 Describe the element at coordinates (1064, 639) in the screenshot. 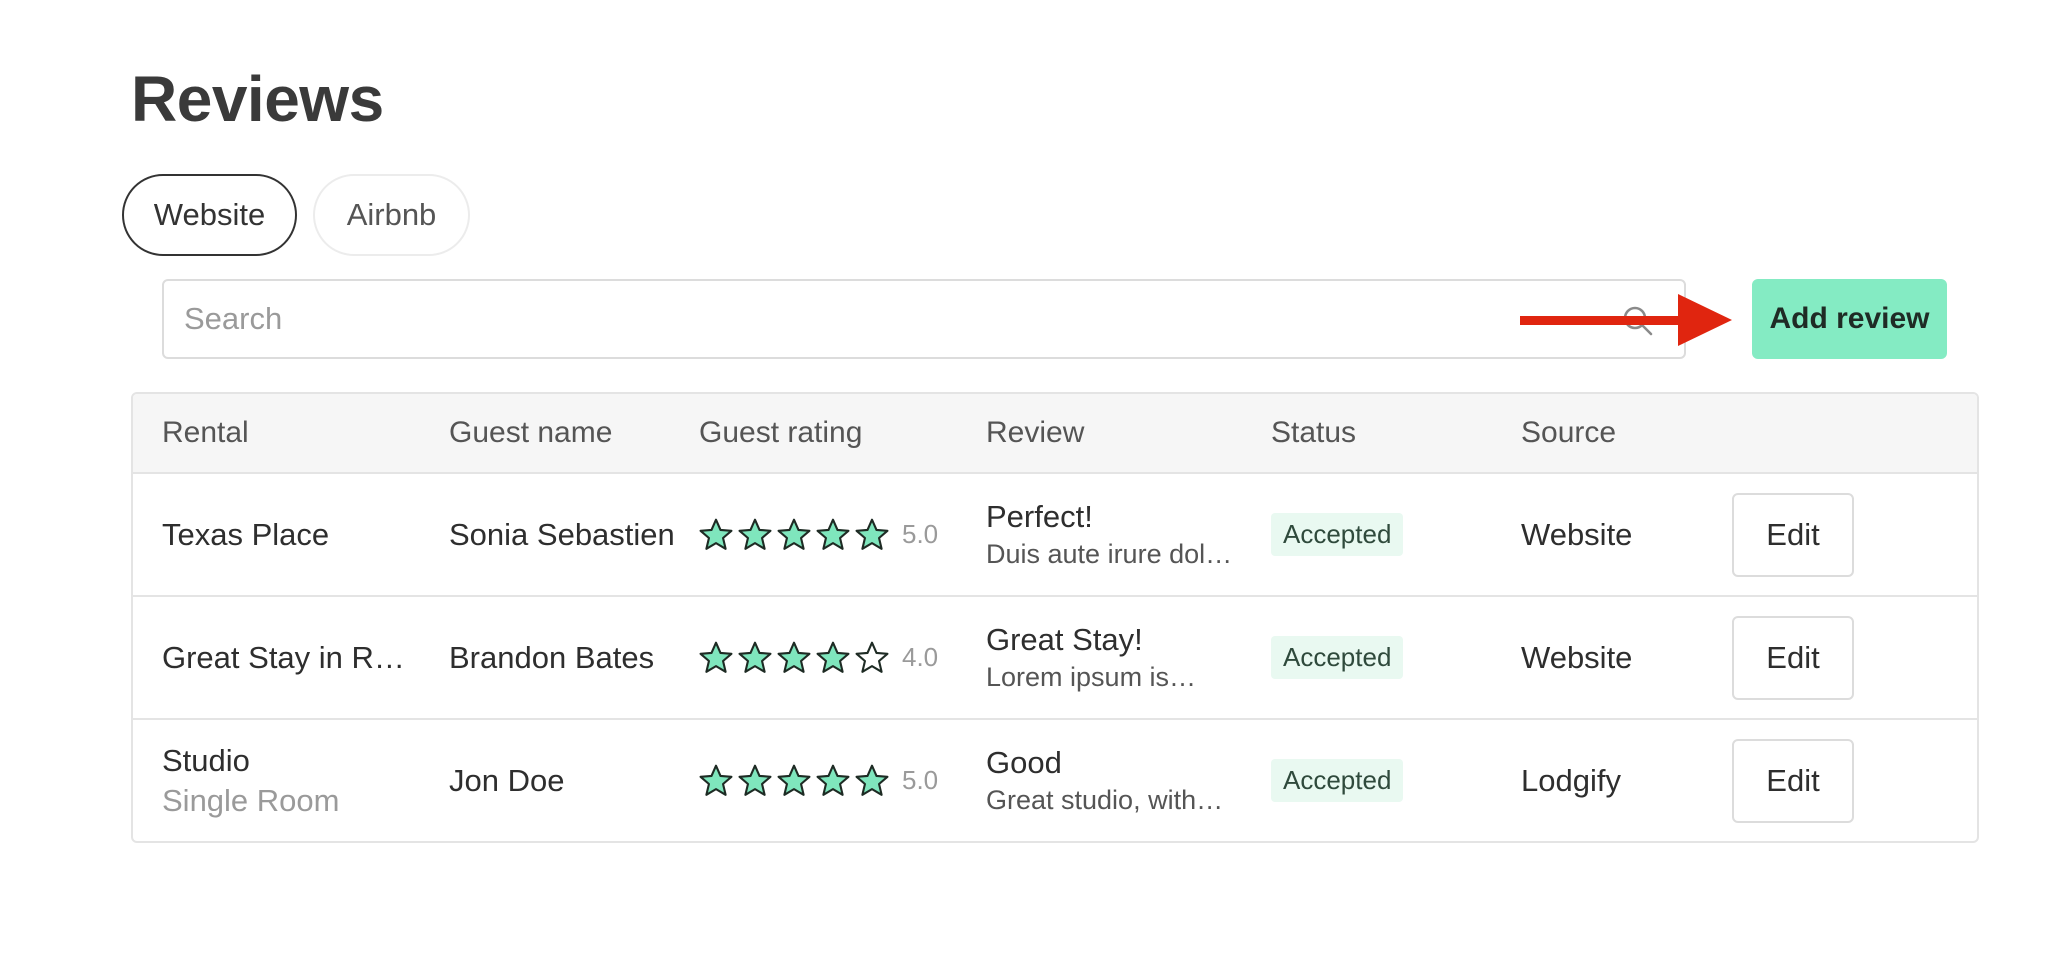

I see `review-title: Great Stay!` at that location.